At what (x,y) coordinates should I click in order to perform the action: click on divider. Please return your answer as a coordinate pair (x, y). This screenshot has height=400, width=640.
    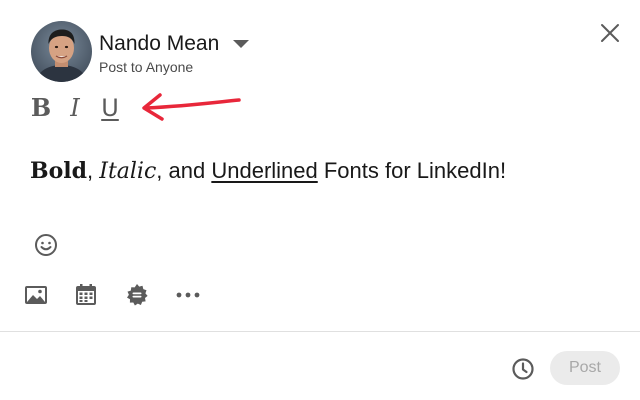
    Looking at the image, I should click on (320, 331).